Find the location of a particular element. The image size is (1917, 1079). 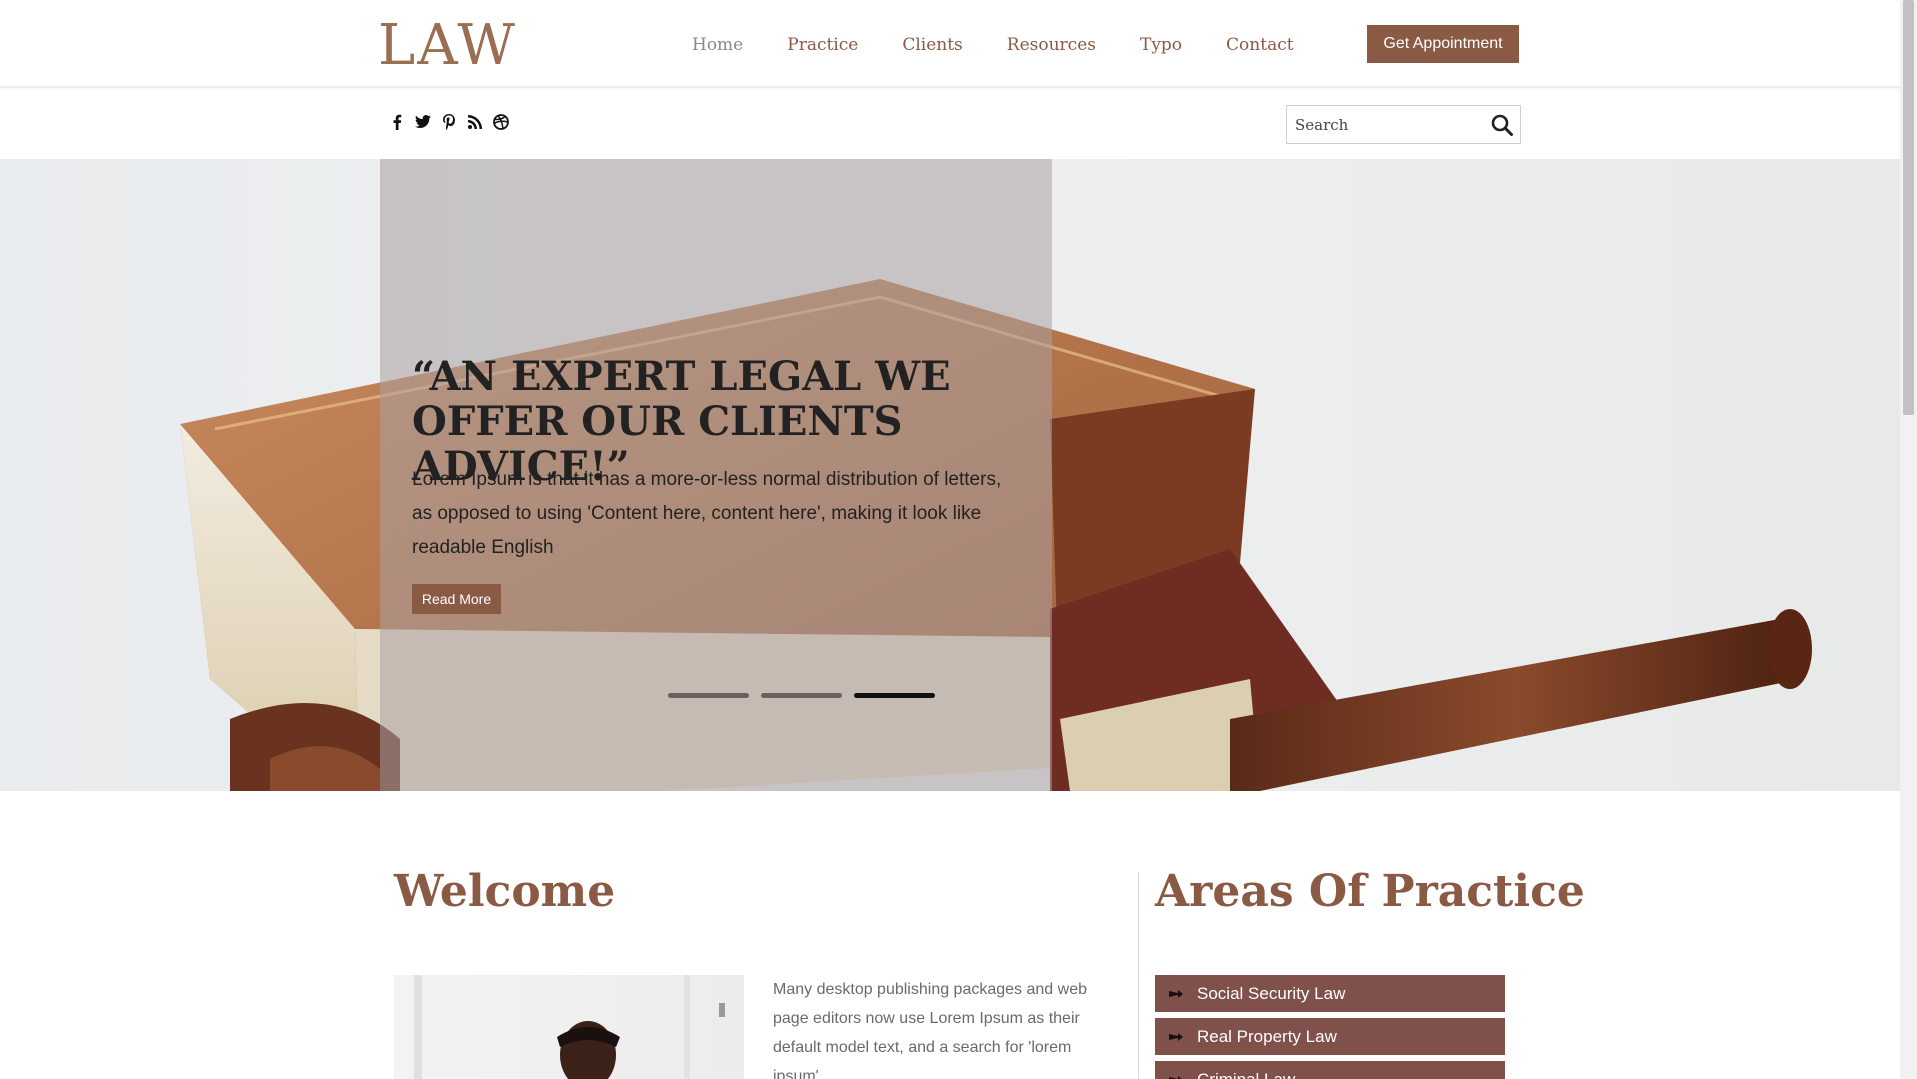

search-icon is located at coordinates (1502, 125).